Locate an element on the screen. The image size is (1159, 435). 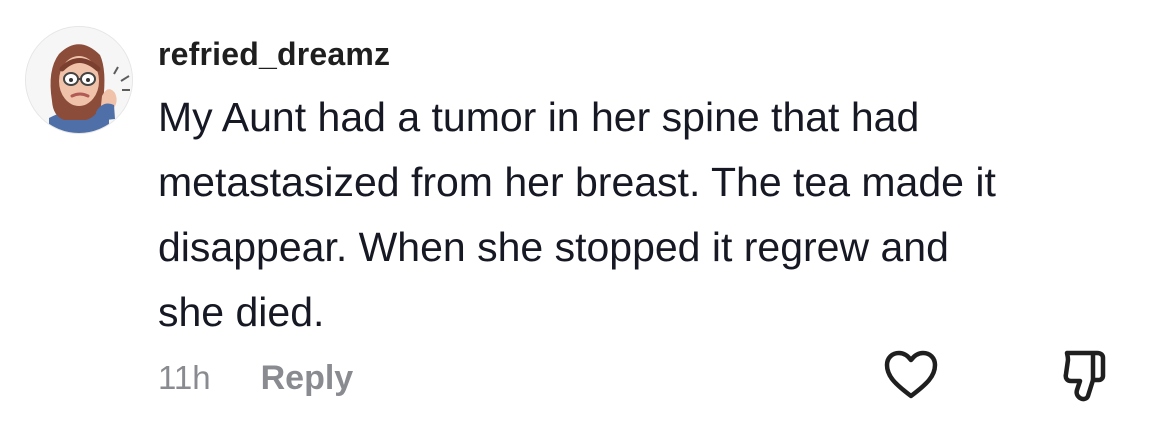
comment-meta: 11h Reply is located at coordinates (255, 378).